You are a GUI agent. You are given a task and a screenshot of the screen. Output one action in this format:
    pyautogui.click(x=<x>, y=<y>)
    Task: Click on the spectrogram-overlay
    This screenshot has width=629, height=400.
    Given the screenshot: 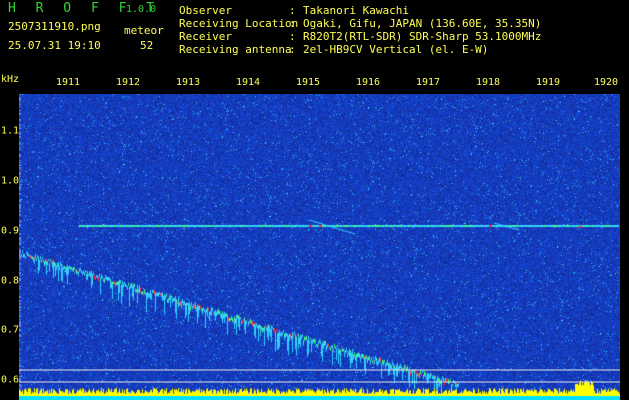 What is the action you would take?
    pyautogui.click(x=319, y=376)
    